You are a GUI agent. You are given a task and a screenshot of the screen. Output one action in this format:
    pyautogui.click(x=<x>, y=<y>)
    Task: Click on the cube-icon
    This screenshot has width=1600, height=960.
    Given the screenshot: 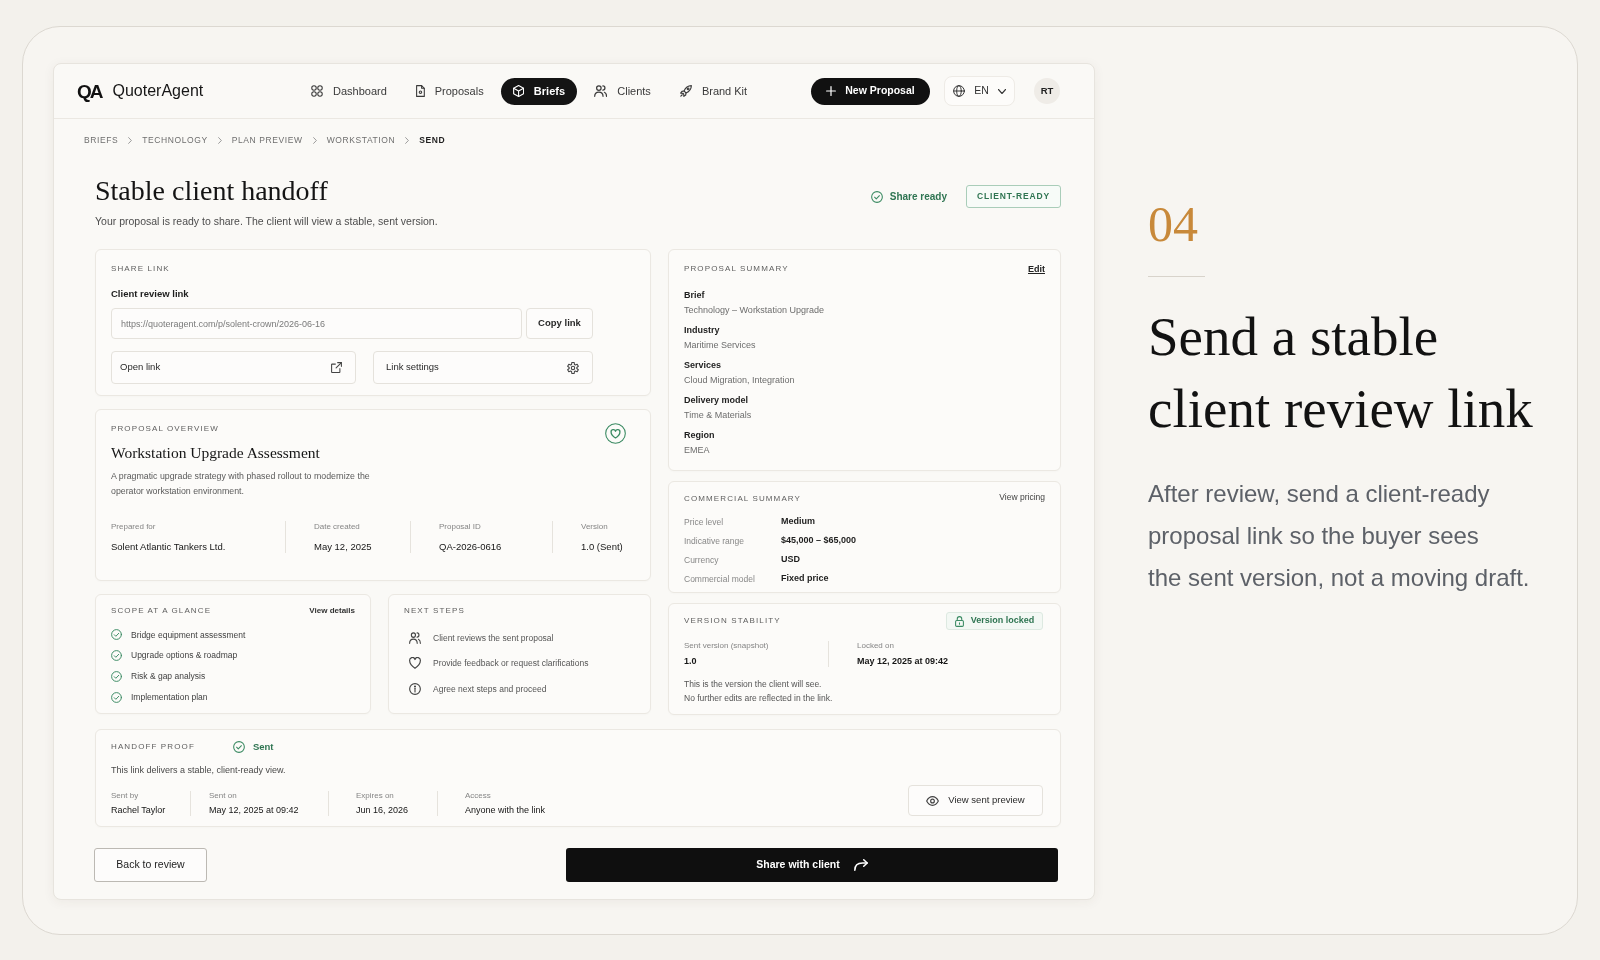 What is the action you would take?
    pyautogui.click(x=518, y=91)
    